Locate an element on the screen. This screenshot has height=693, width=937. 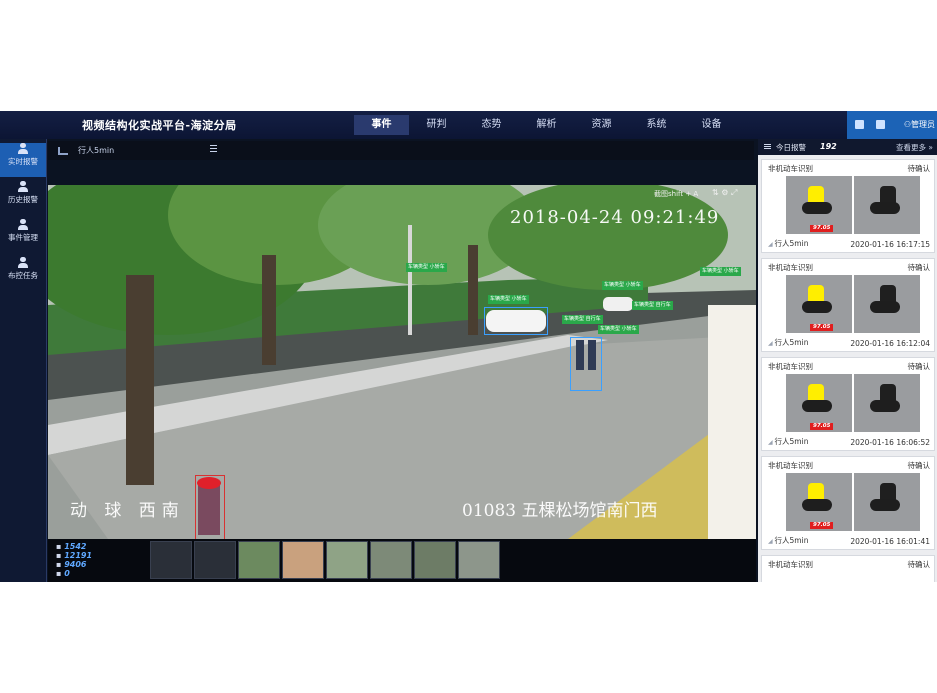
app-title: 视频结构化实战平台-海淀分局 is located at coordinates (159, 125).